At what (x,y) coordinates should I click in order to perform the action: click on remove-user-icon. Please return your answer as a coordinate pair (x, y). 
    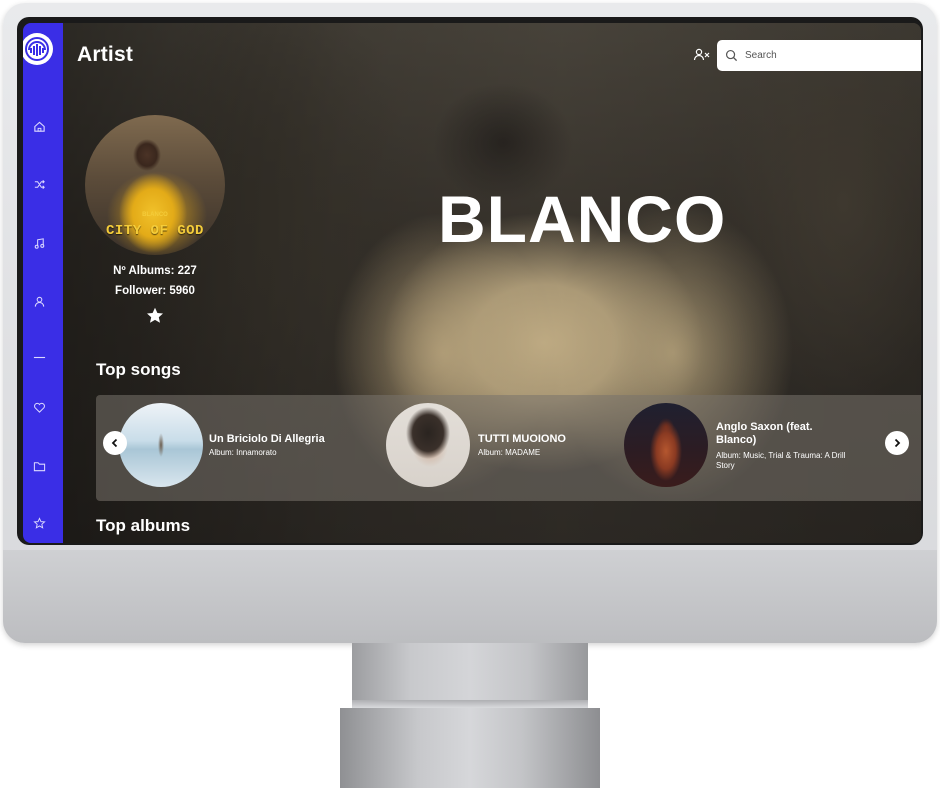
    Looking at the image, I should click on (702, 55).